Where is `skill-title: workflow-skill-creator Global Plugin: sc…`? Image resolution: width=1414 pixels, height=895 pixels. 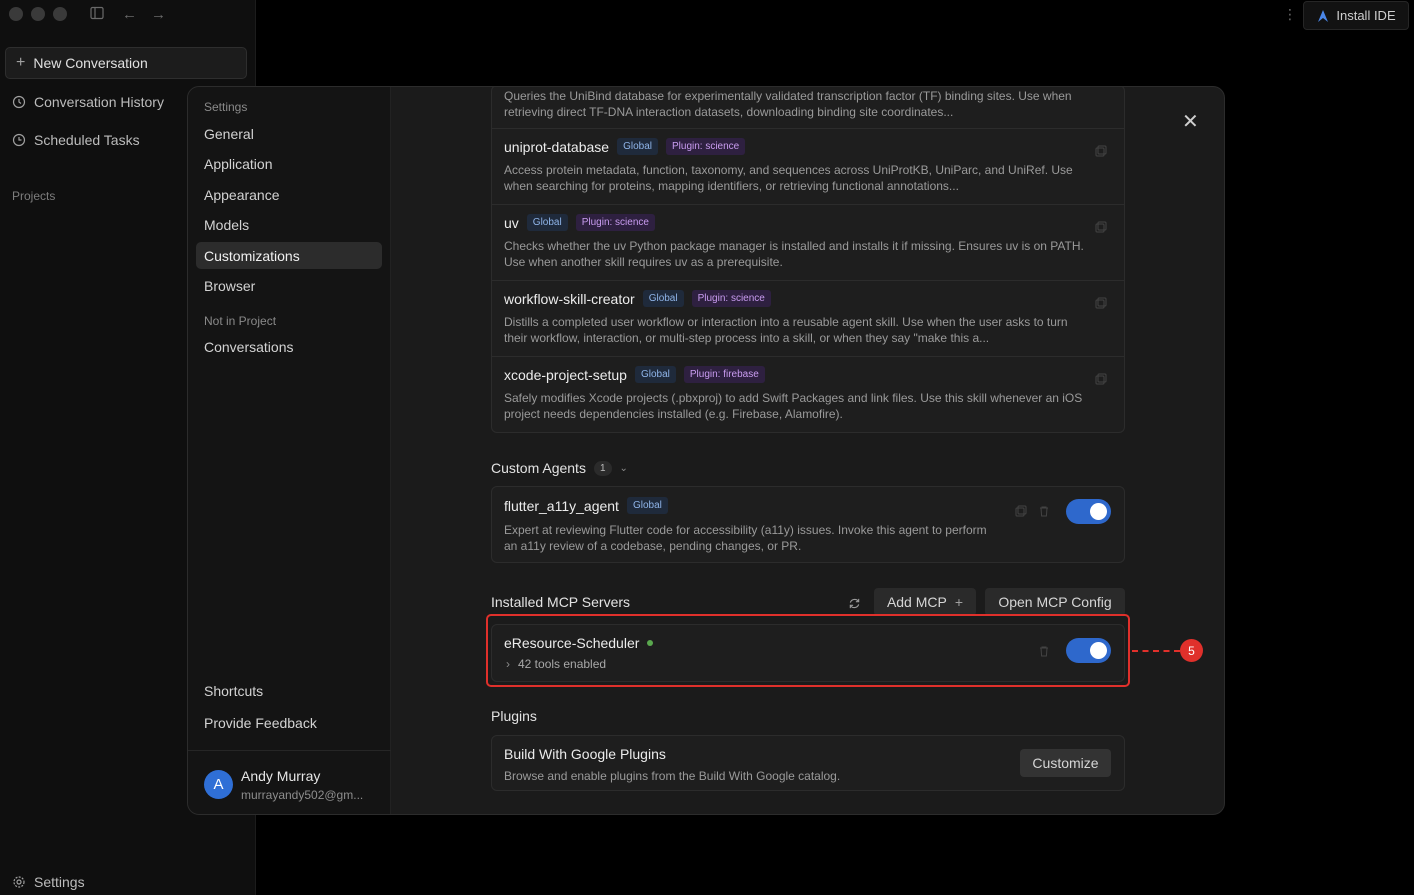 skill-title: workflow-skill-creator Global Plugin: sc… is located at coordinates (637, 298).